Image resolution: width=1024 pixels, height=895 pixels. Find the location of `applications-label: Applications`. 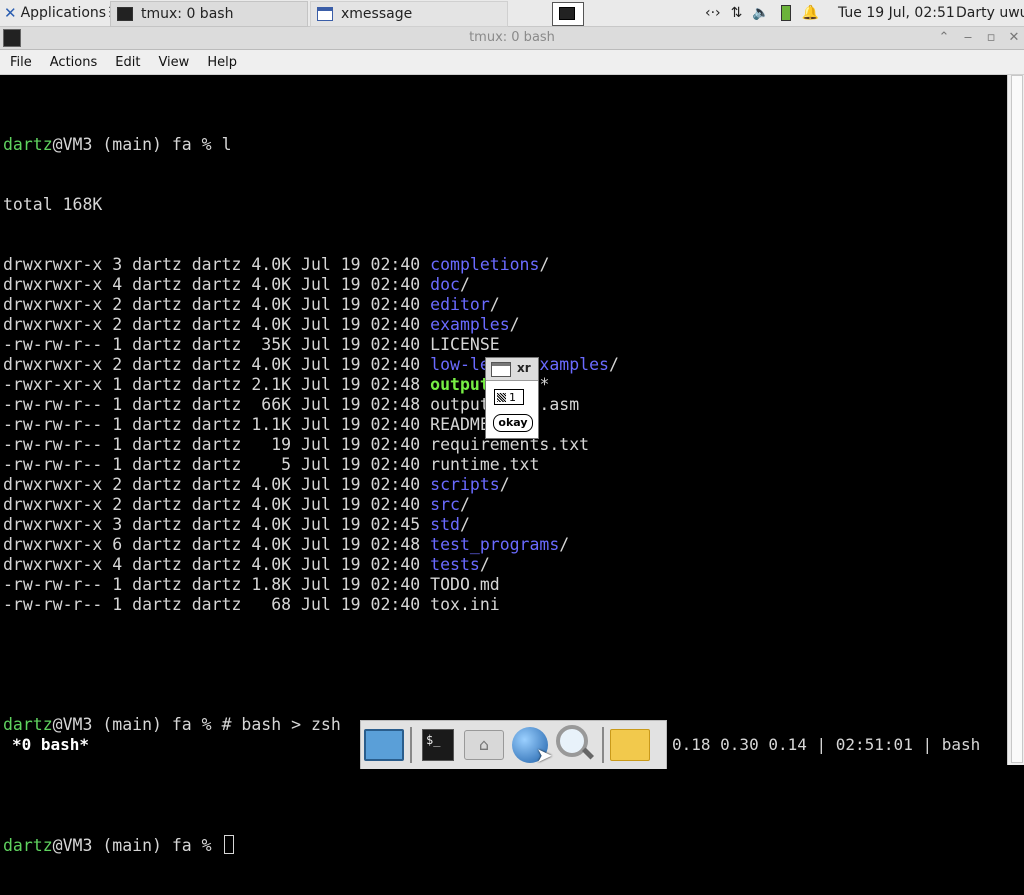

applications-label: Applications is located at coordinates (63, 13).